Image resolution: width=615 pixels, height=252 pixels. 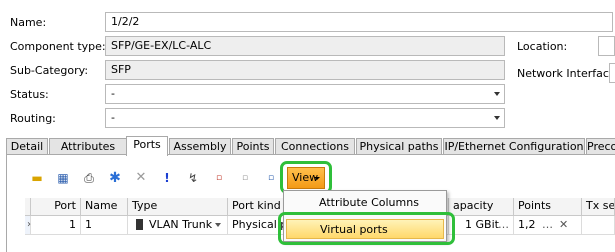 I want to click on tab-detail: Detail, so click(x=27, y=146).